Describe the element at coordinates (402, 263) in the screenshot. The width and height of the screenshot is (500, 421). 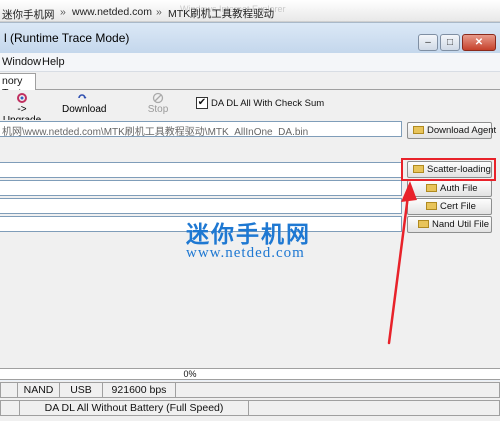
I see `red-arrow-annotation` at that location.